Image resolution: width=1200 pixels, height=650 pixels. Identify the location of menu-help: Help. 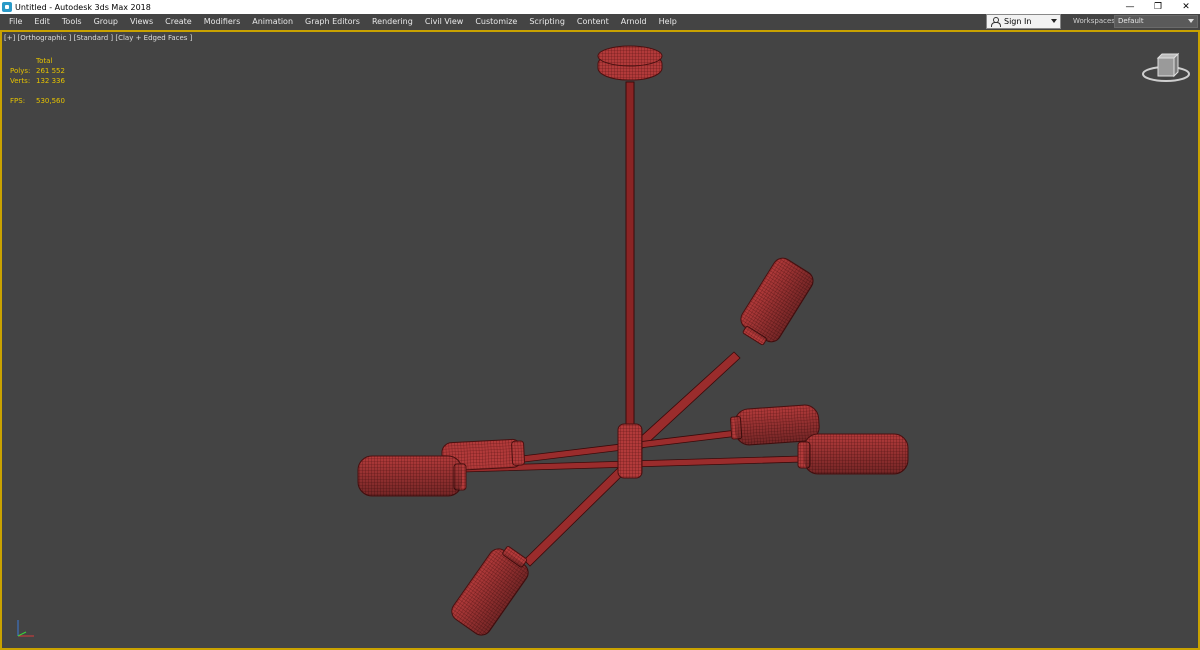
(668, 21).